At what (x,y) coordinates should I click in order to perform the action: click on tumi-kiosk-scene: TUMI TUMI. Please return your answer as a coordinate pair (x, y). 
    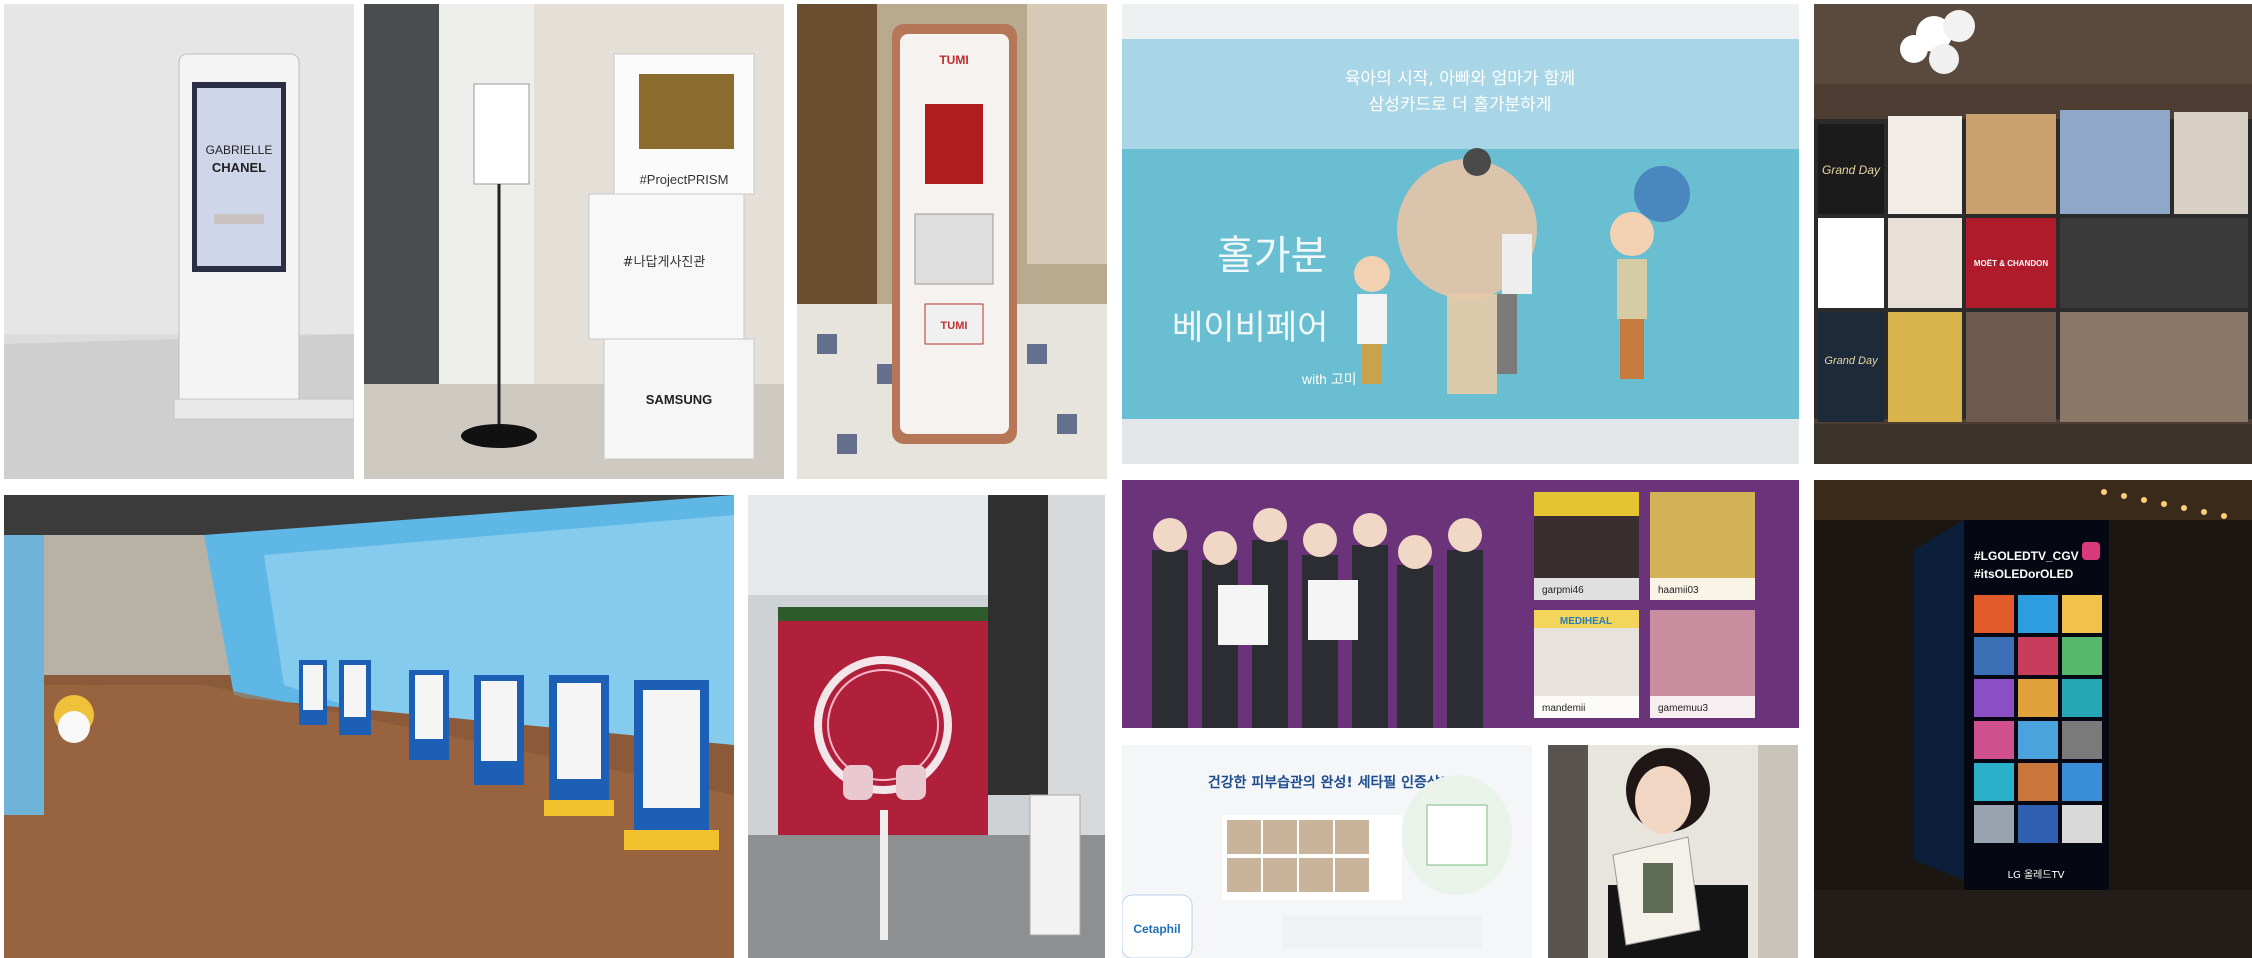
    Looking at the image, I should click on (952, 241).